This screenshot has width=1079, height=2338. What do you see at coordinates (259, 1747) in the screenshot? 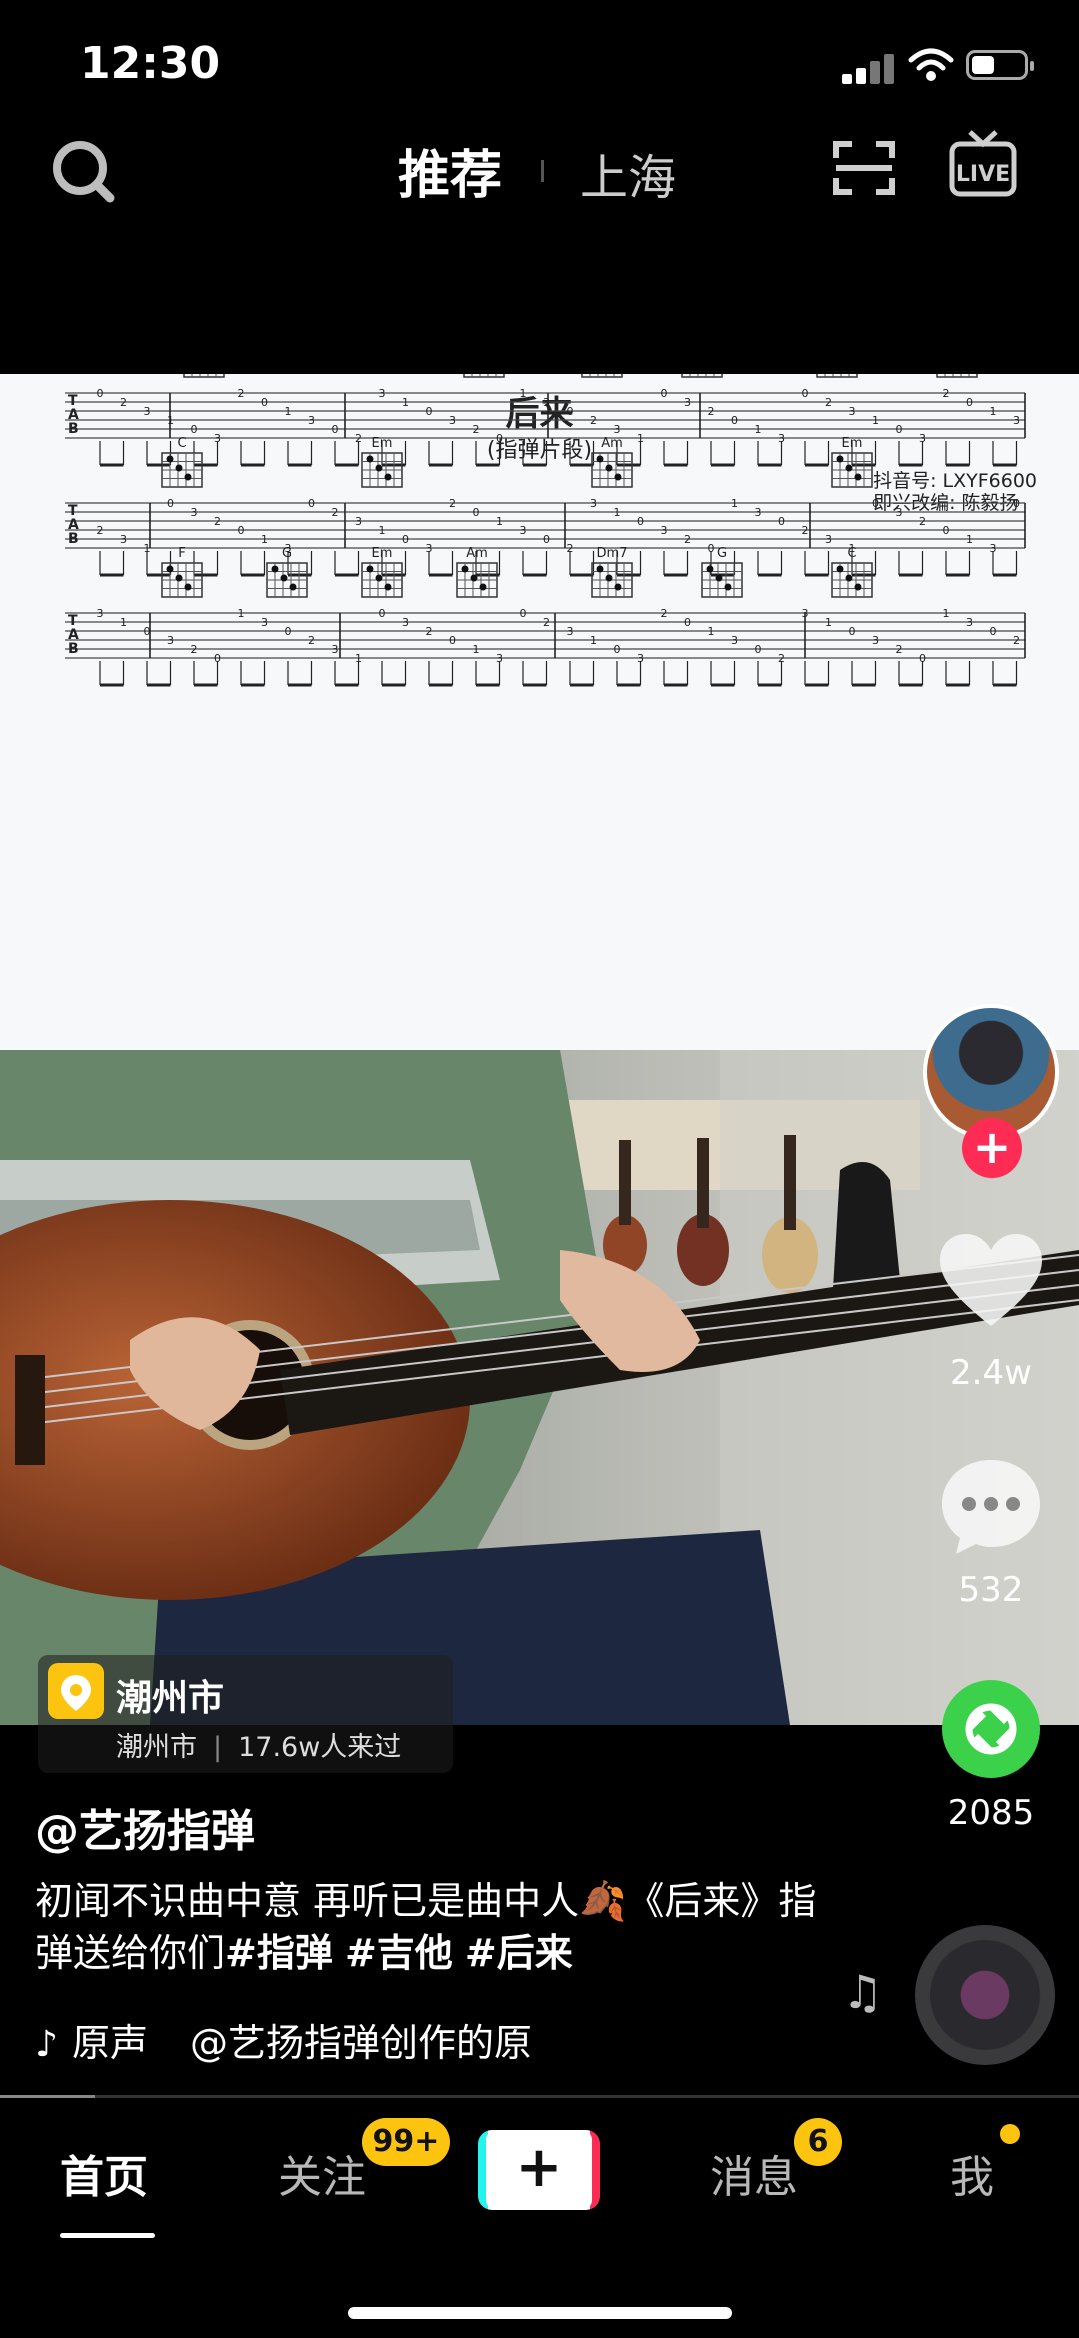
I see `location-sub: 潮州市 | 17.6w人来过` at bounding box center [259, 1747].